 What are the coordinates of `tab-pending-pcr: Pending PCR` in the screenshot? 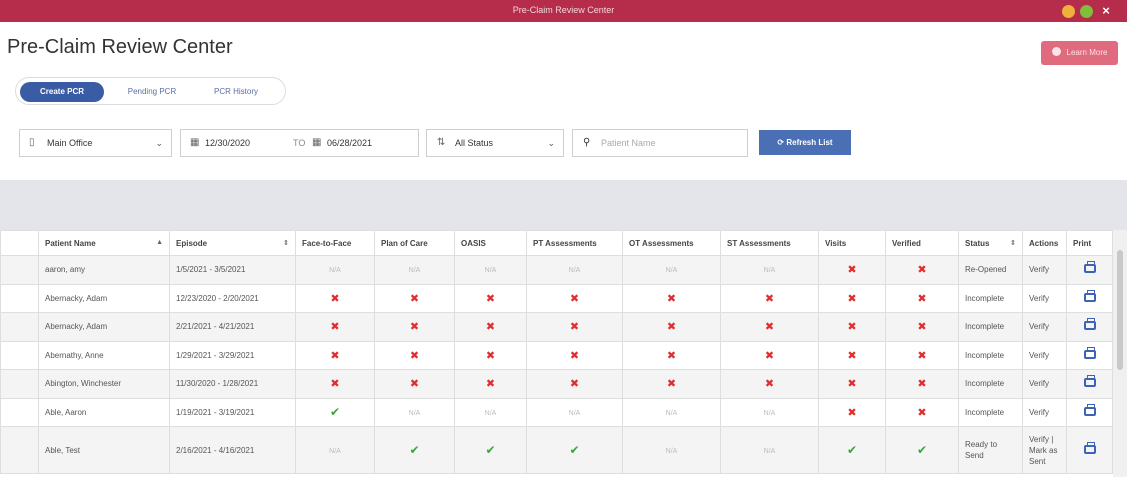 It's located at (152, 92).